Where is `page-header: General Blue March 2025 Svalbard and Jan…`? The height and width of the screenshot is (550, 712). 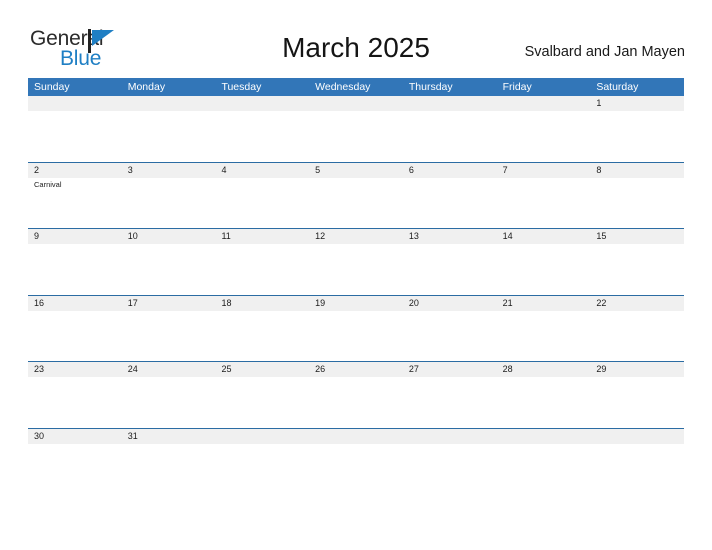
page-header: General Blue March 2025 Svalbard and Jan… is located at coordinates (356, 39).